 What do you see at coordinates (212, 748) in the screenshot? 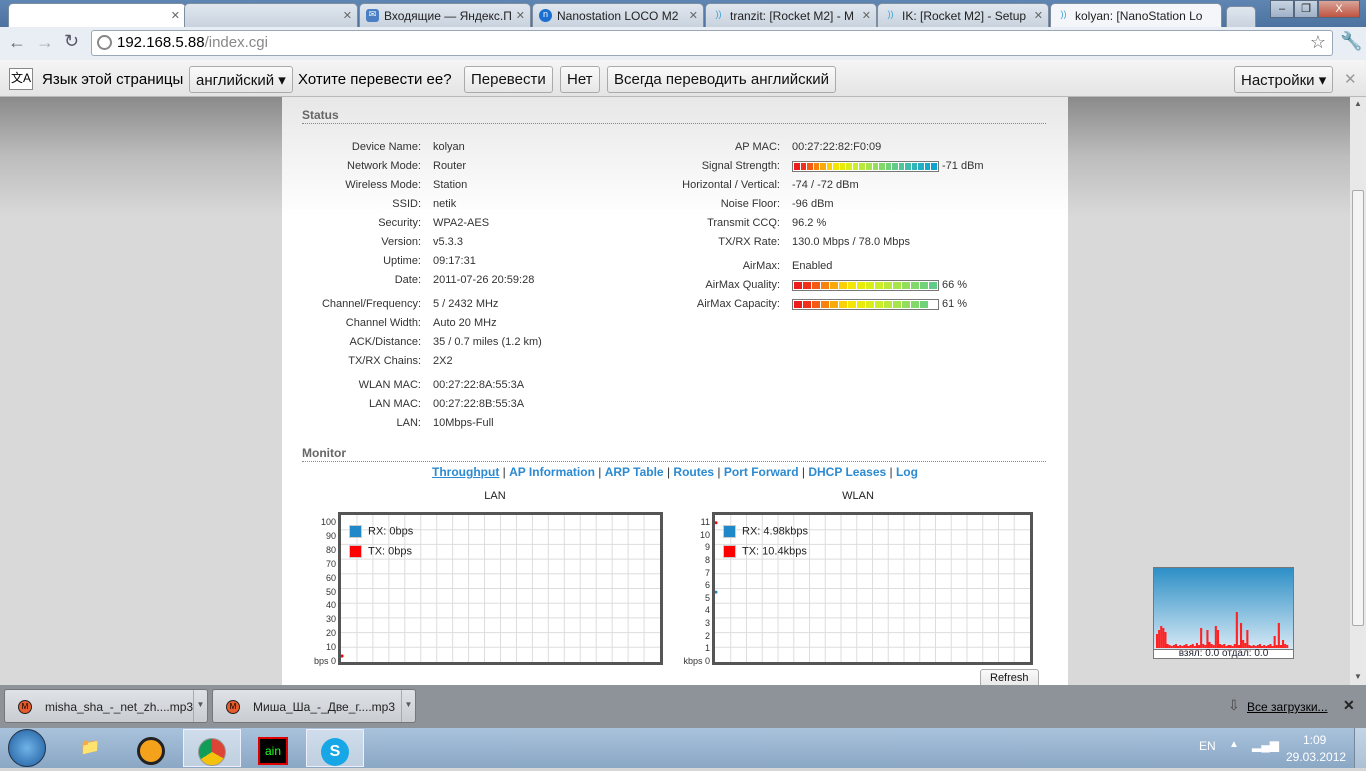
I see `chrome-icon` at bounding box center [212, 748].